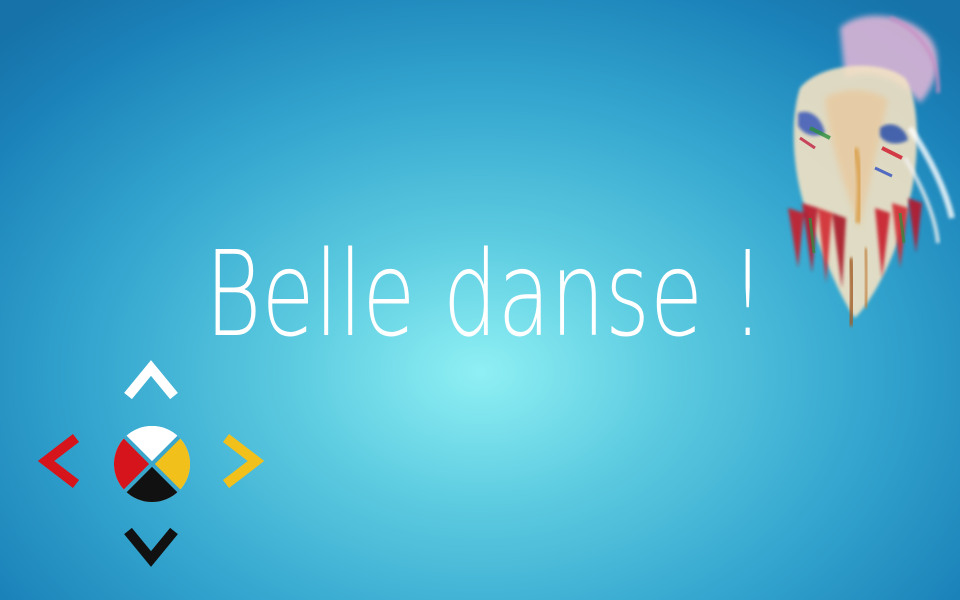 Image resolution: width=960 pixels, height=600 pixels. I want to click on mask-illustration, so click(865, 170).